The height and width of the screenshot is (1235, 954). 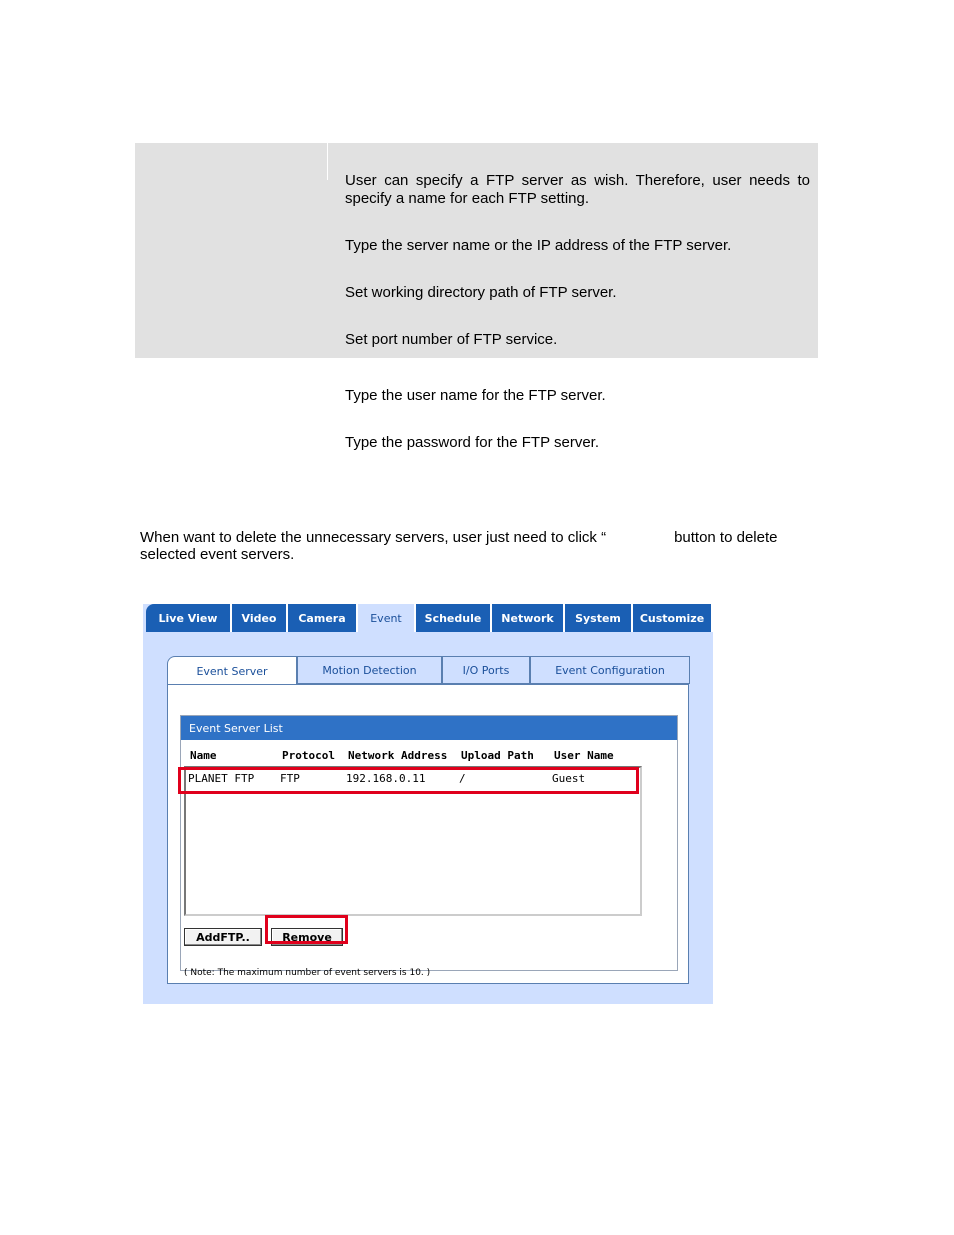 I want to click on column-name: Name, so click(x=203, y=755).